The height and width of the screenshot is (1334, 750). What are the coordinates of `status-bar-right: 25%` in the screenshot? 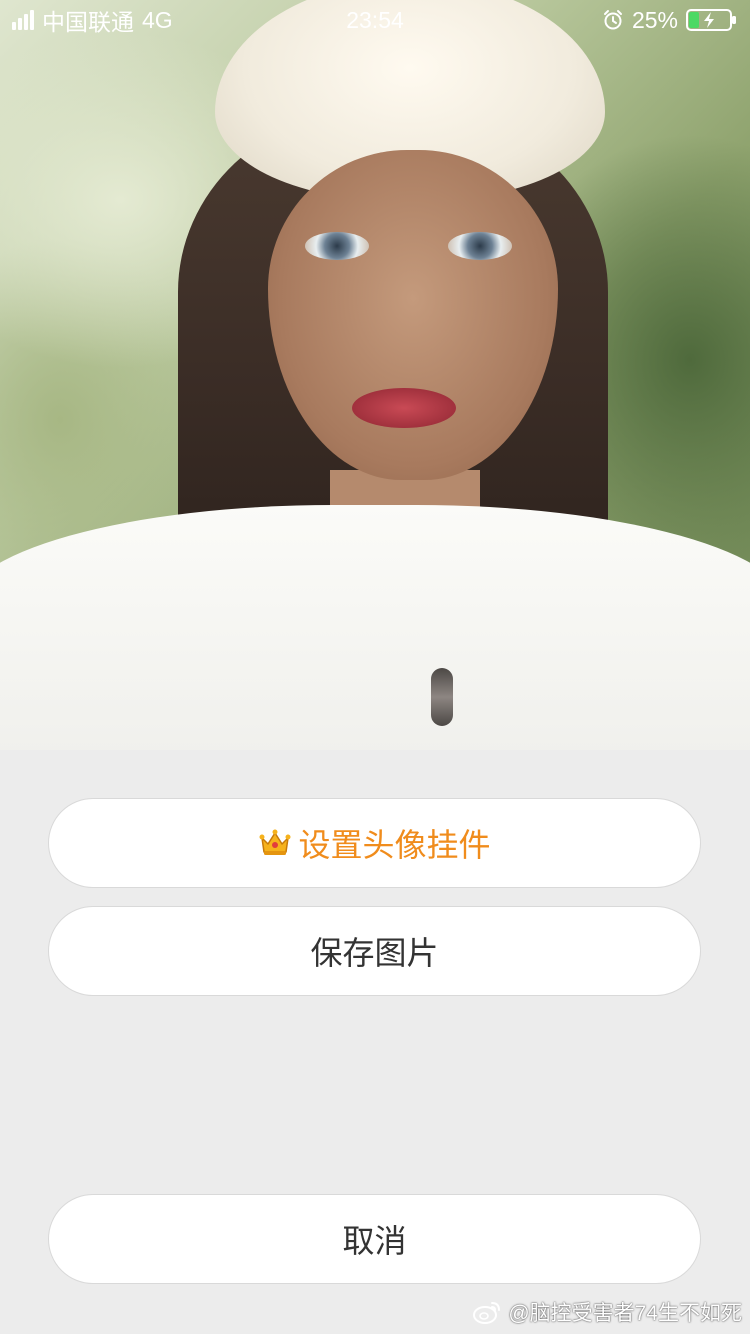 It's located at (670, 20).